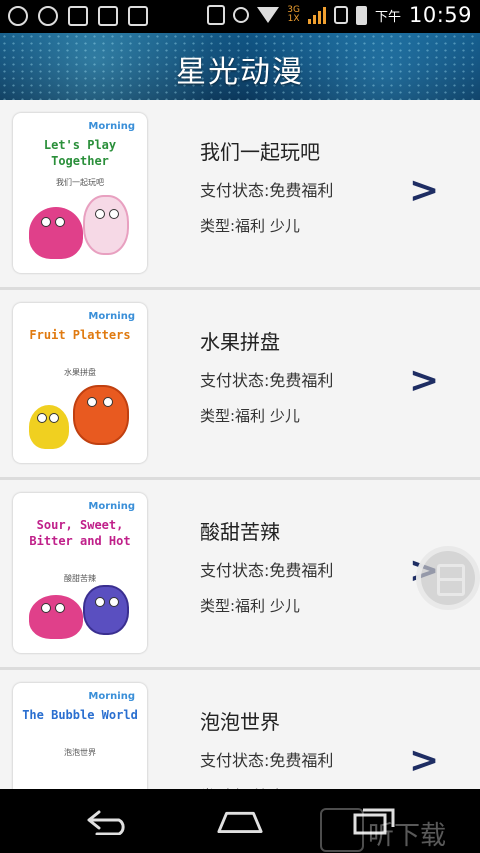 The image size is (480, 853). I want to click on mute-icon, so click(241, 15).